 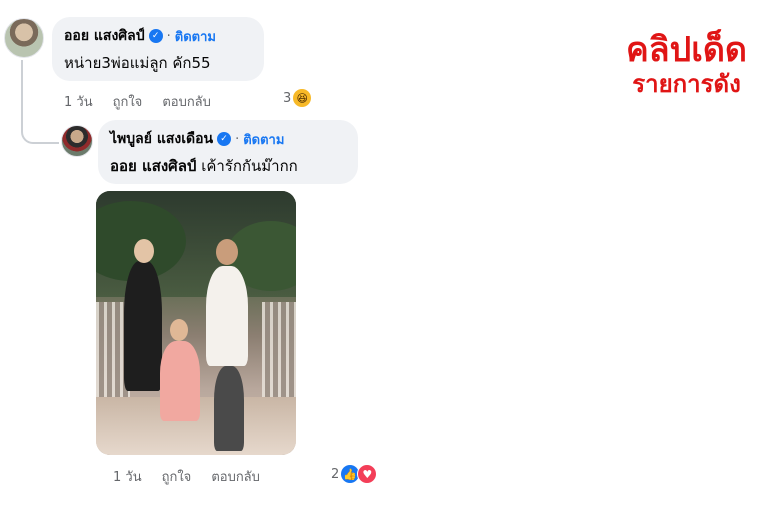 What do you see at coordinates (104, 36) in the screenshot?
I see `comment-author: ออย แสงศิลป์` at bounding box center [104, 36].